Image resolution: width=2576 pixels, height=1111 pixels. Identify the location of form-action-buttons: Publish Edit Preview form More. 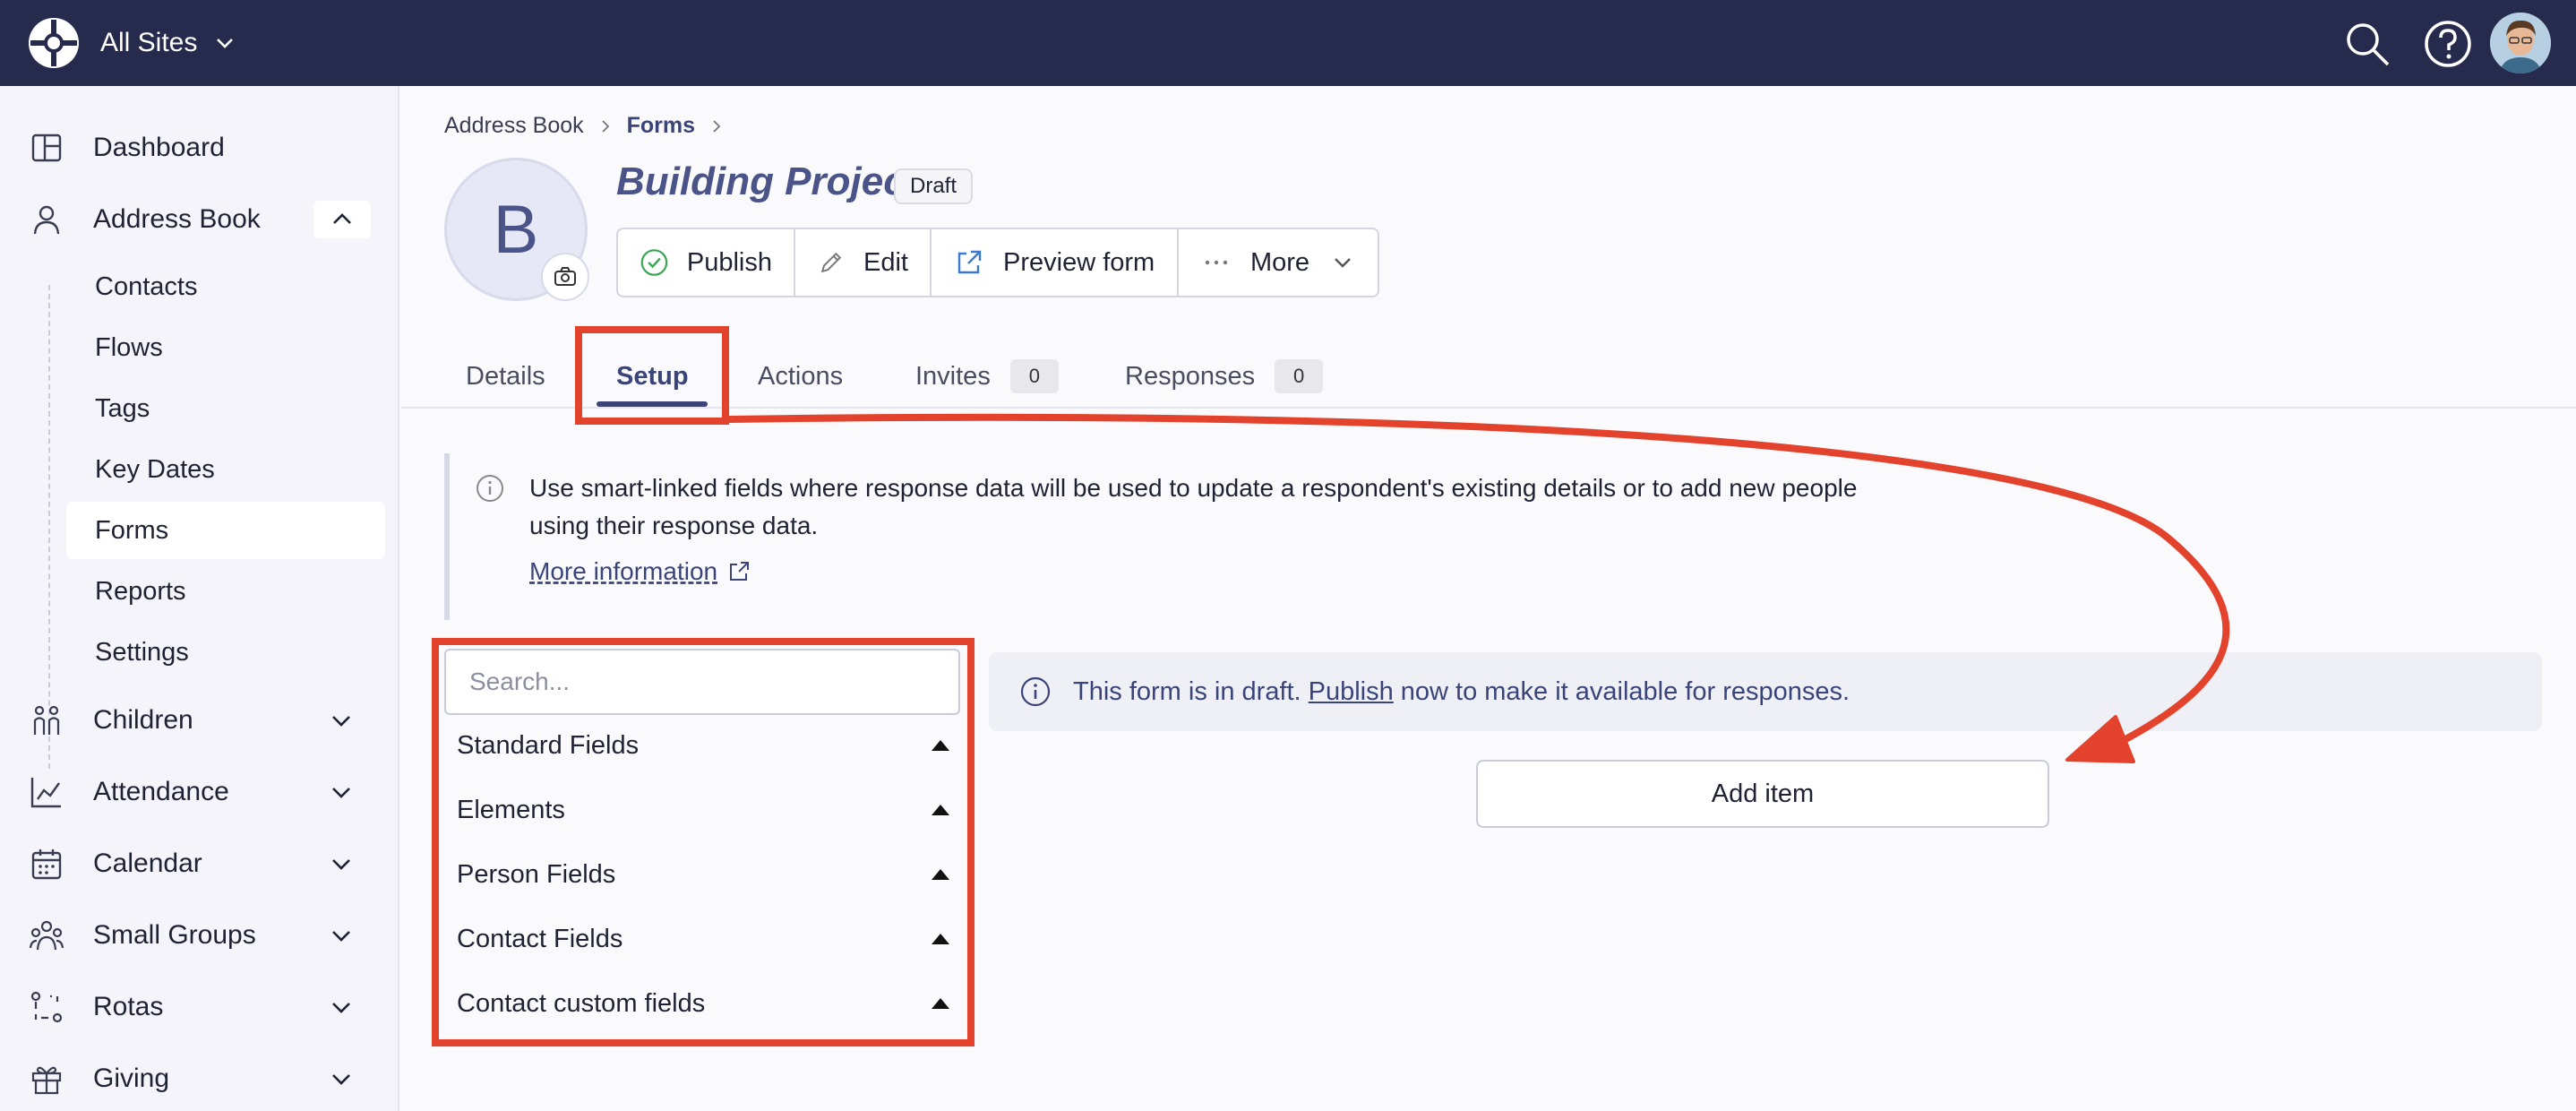
(997, 262).